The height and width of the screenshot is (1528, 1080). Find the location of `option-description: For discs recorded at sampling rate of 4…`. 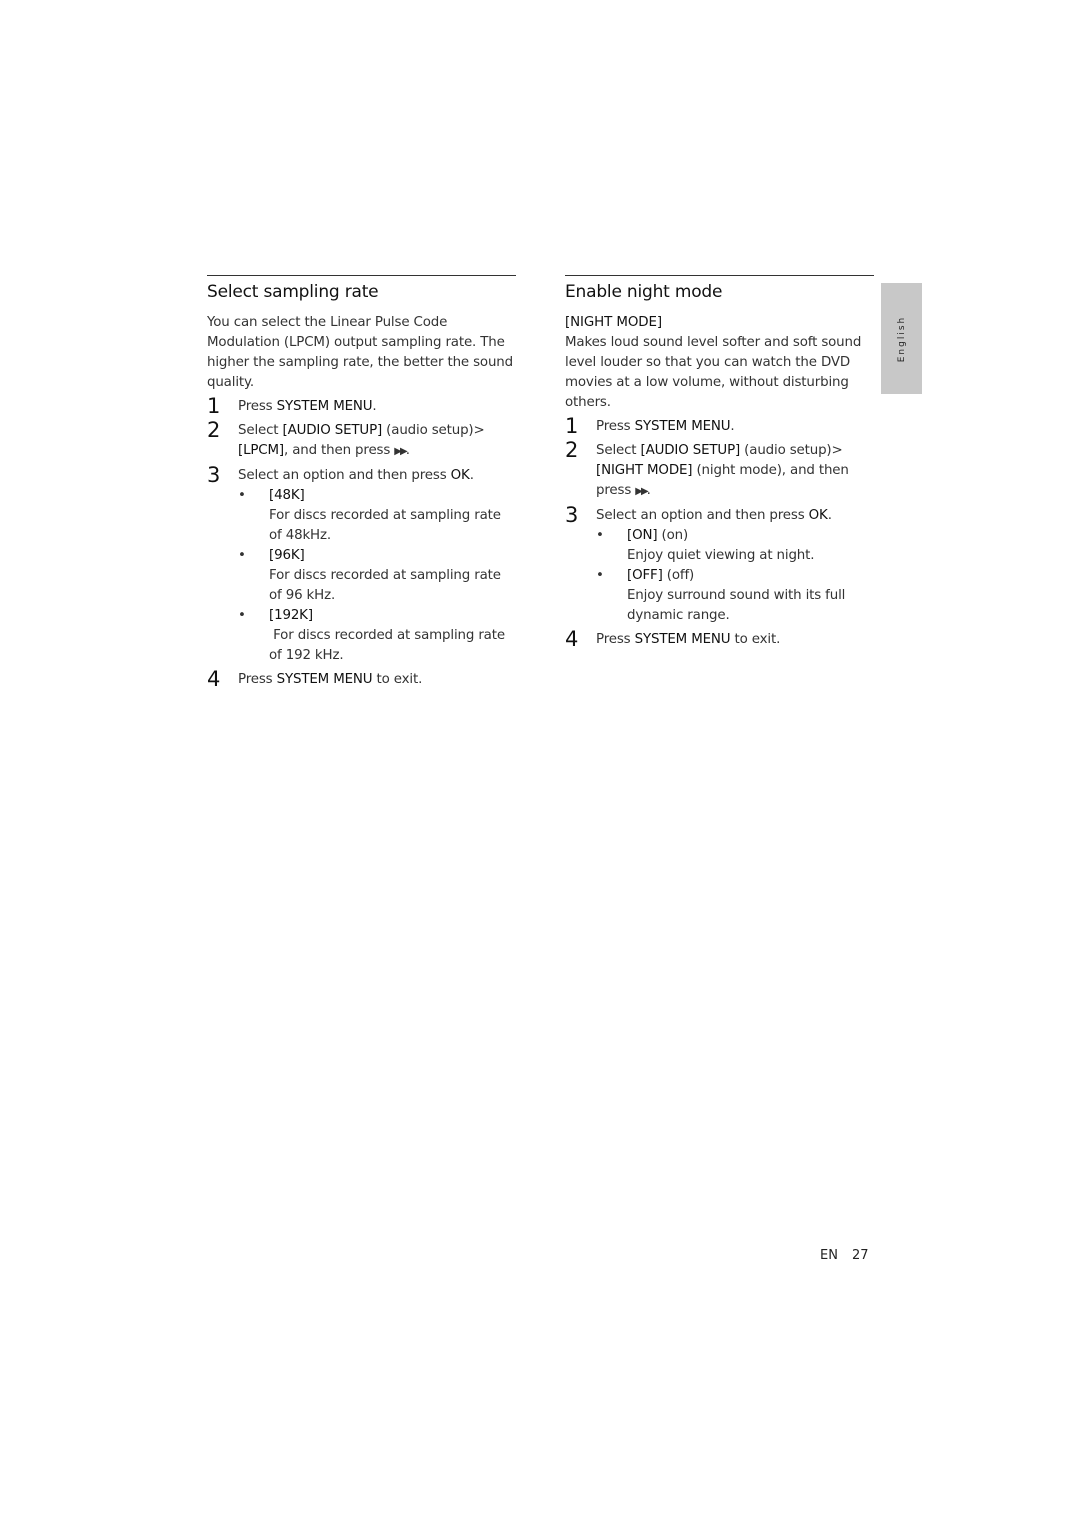

option-description: For discs recorded at sampling rate of 4… is located at coordinates (385, 525).